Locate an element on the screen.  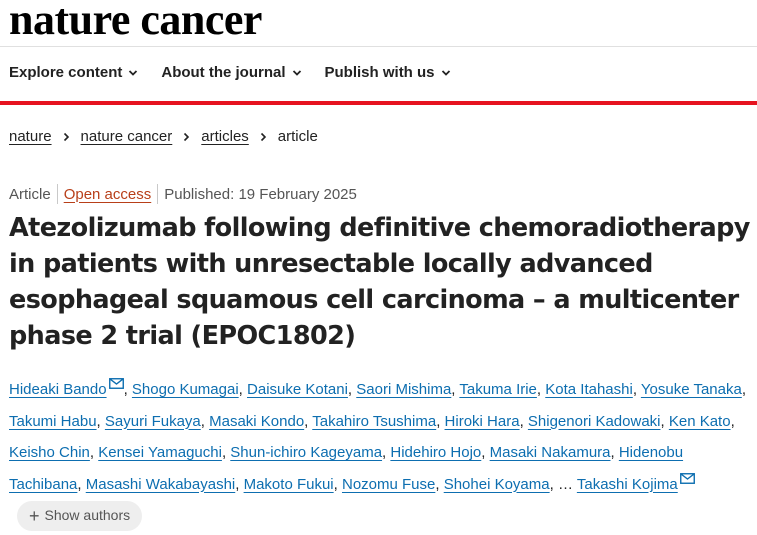
author-link: Saori Mishima is located at coordinates (403, 389).